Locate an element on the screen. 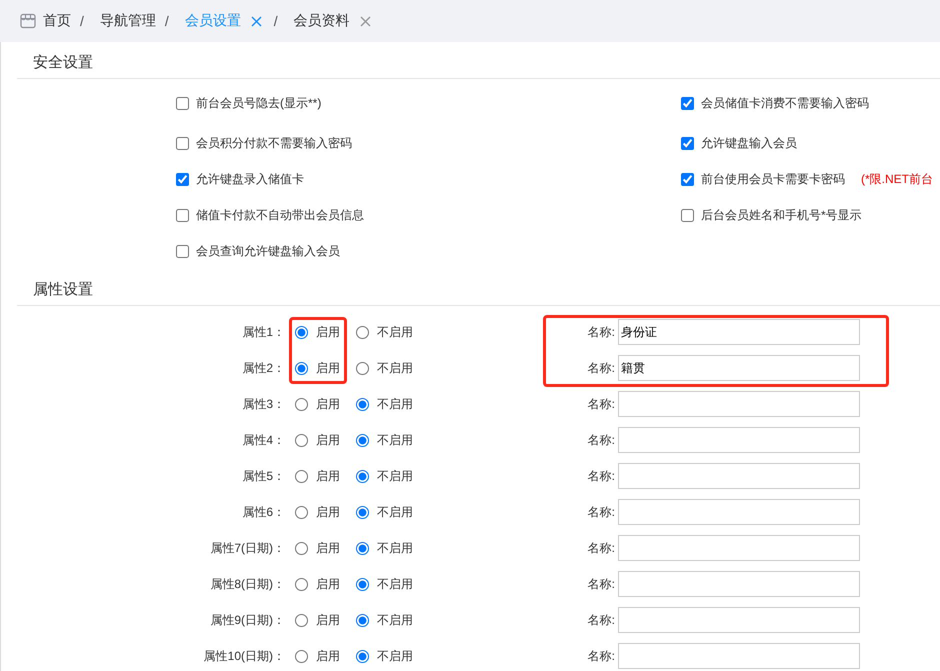  attribute-label: 属性7(日期)： is located at coordinates (247, 548).